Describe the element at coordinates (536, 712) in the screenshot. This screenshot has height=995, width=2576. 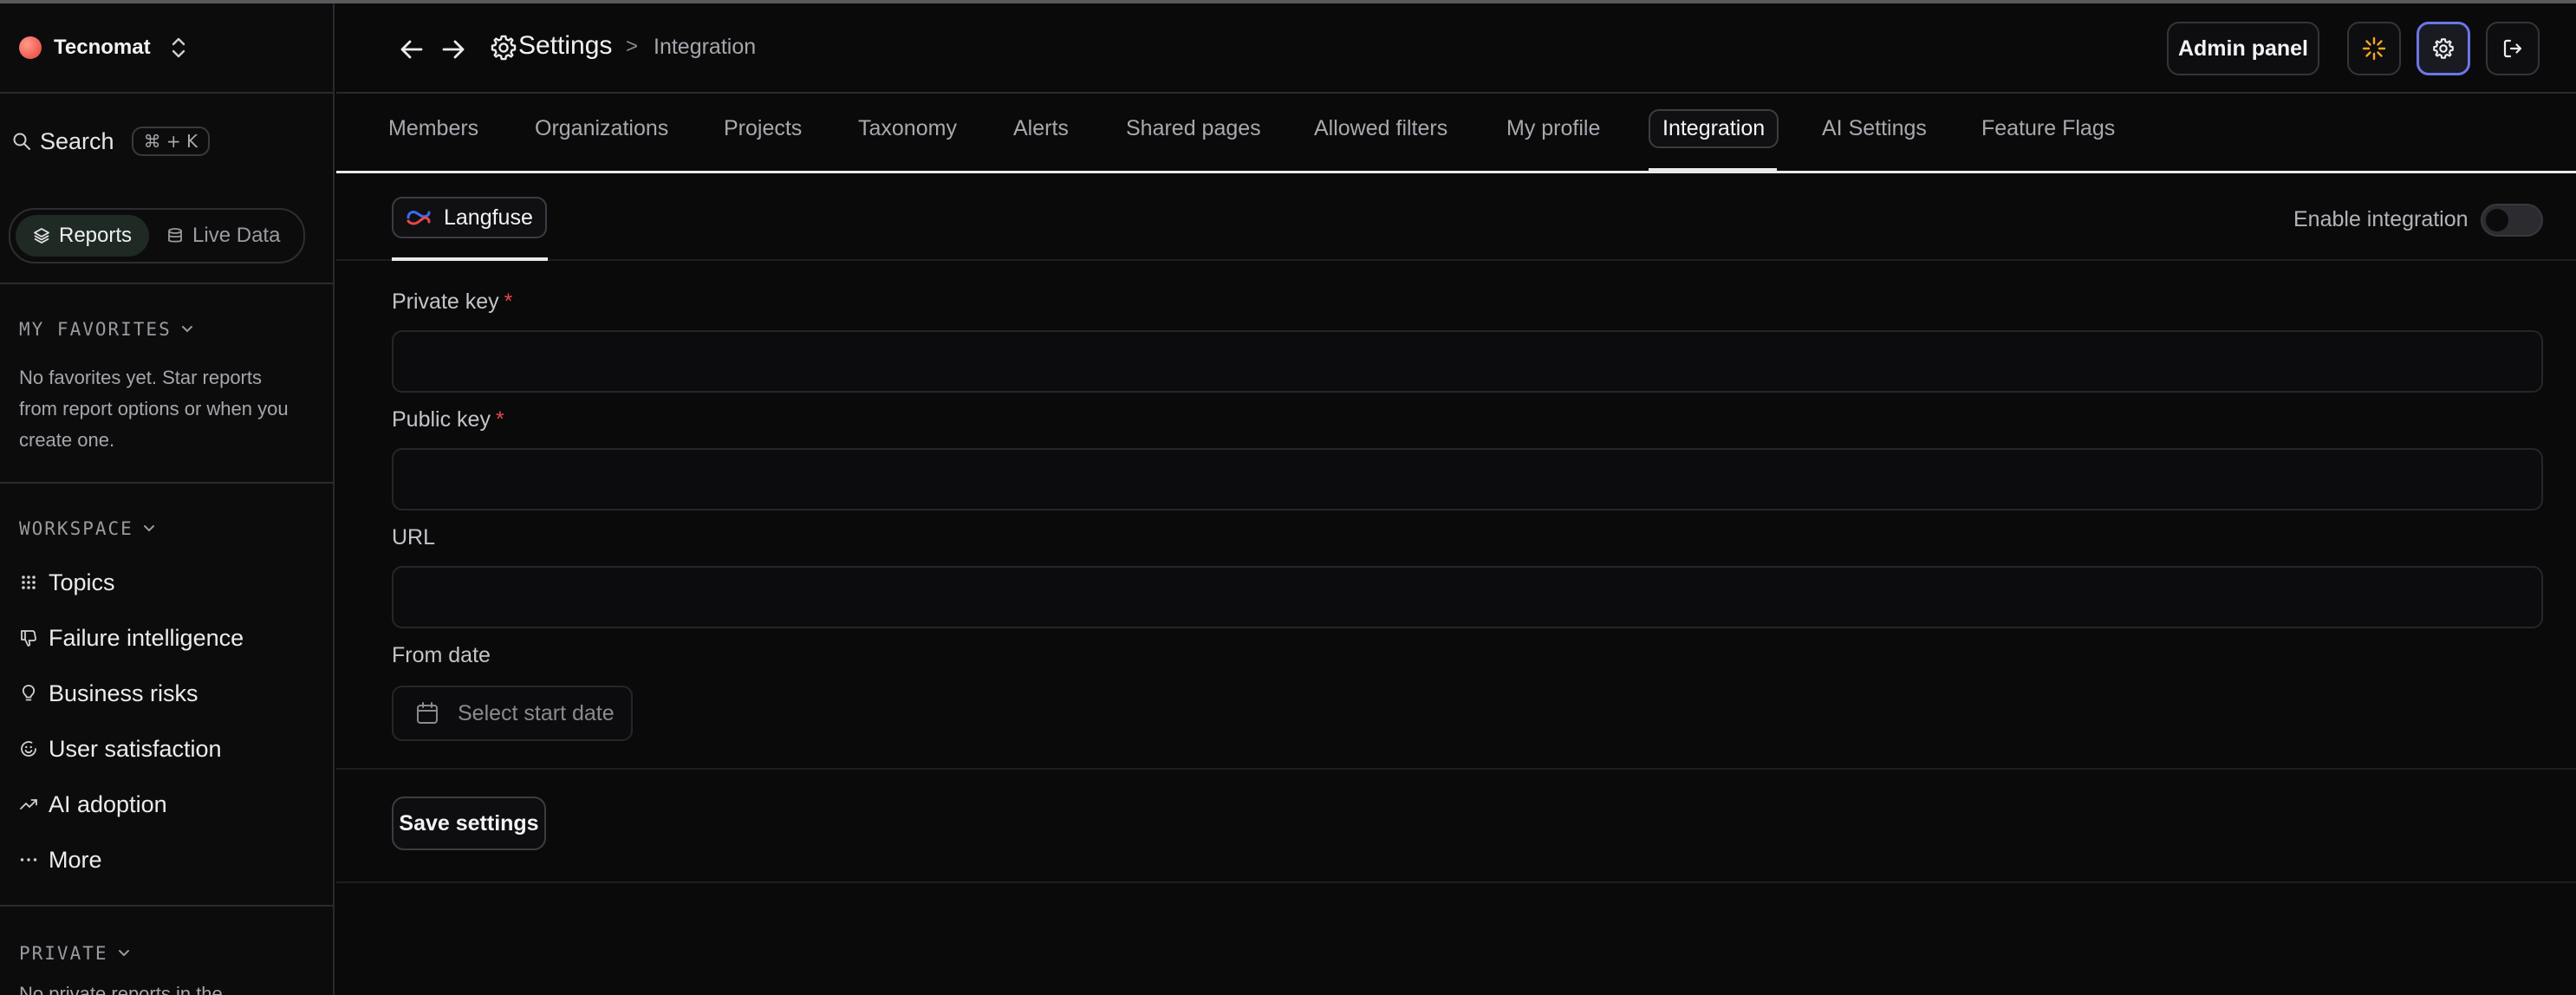
I see `from-date-placeholder: Select start date` at that location.